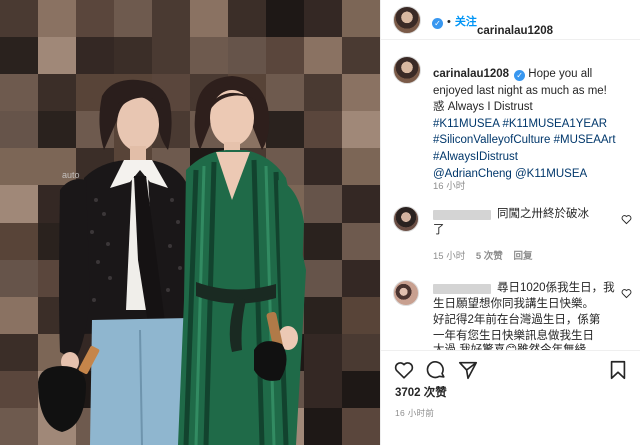 This screenshot has width=640, height=445. I want to click on comment-likes: 5 次赞, so click(489, 256).